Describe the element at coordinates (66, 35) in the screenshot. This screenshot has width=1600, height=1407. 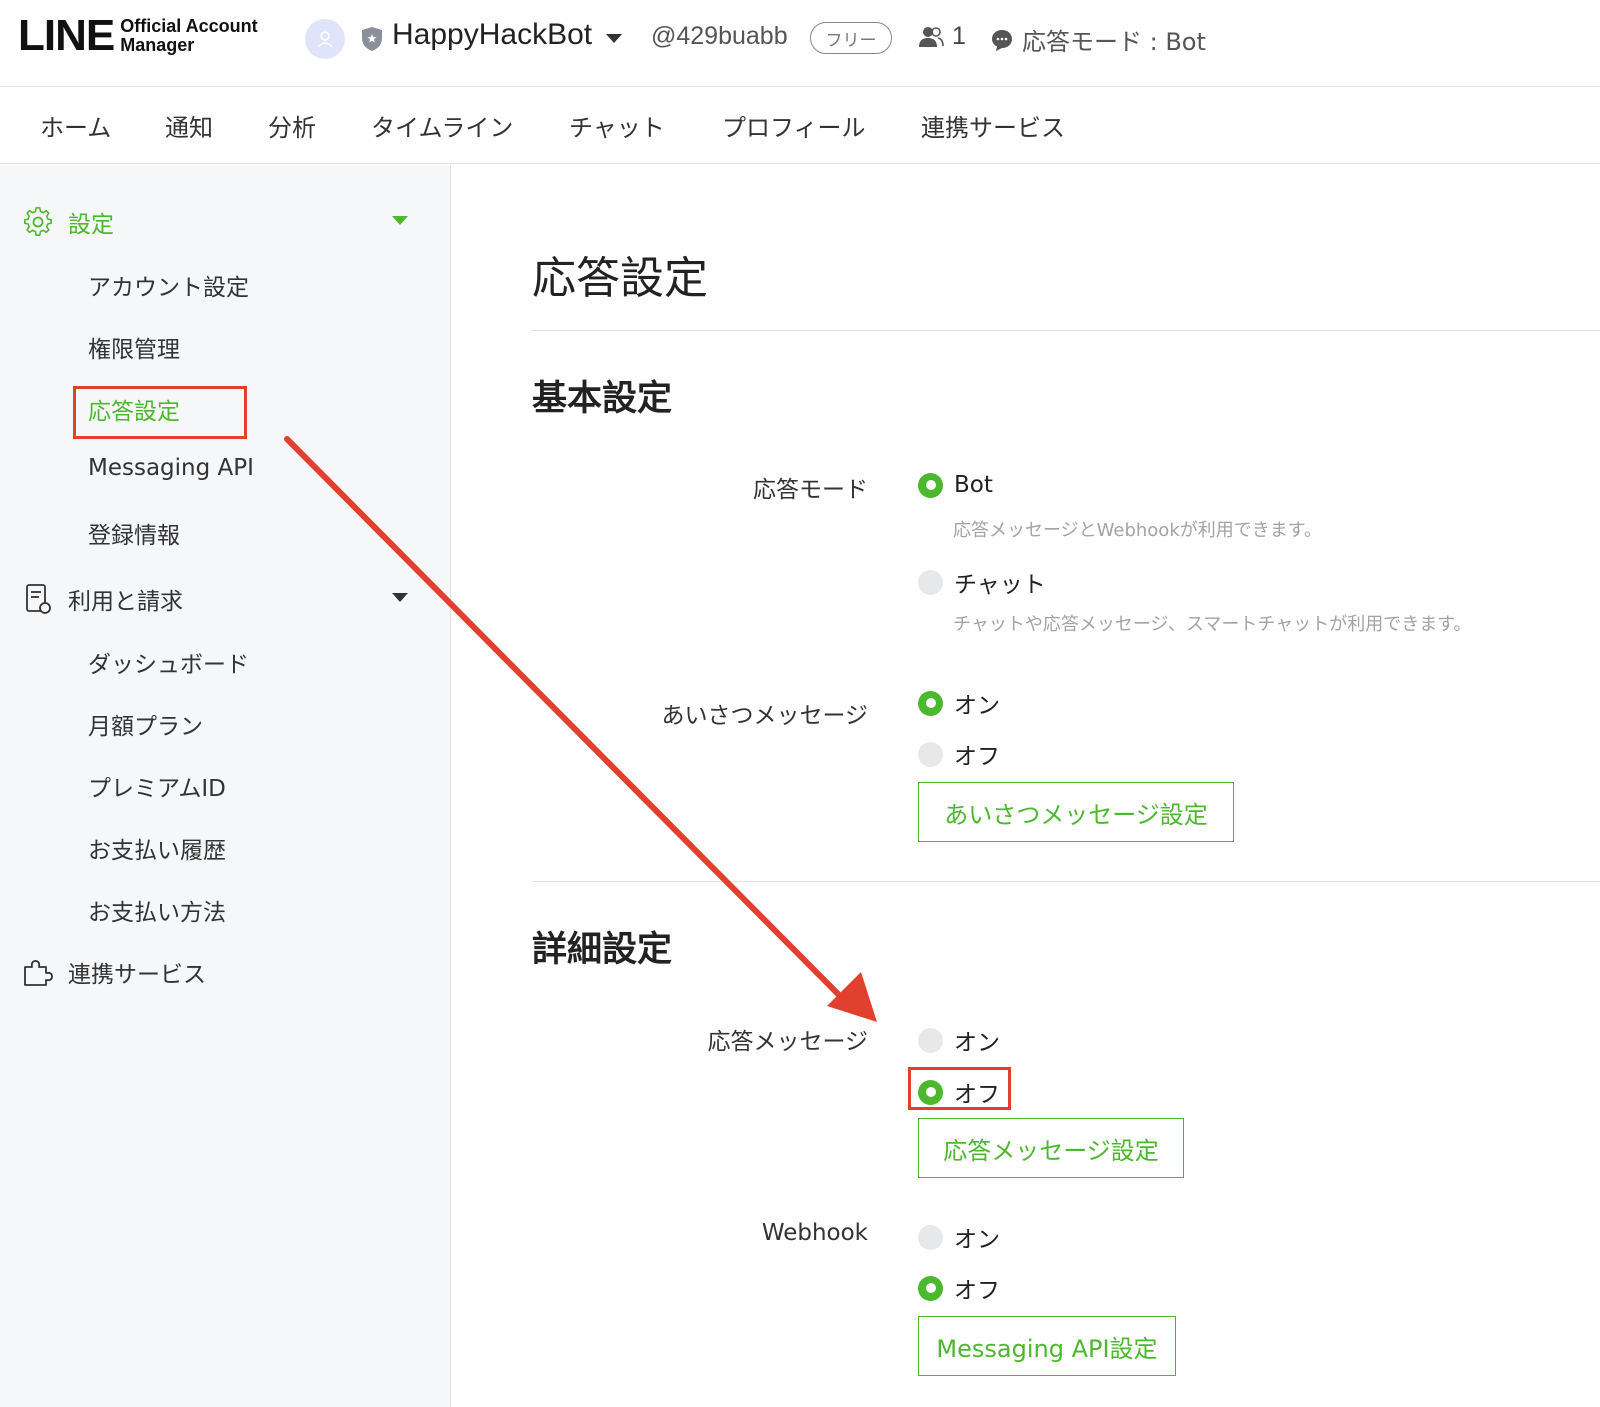
I see `logo-line-text: LINE` at that location.